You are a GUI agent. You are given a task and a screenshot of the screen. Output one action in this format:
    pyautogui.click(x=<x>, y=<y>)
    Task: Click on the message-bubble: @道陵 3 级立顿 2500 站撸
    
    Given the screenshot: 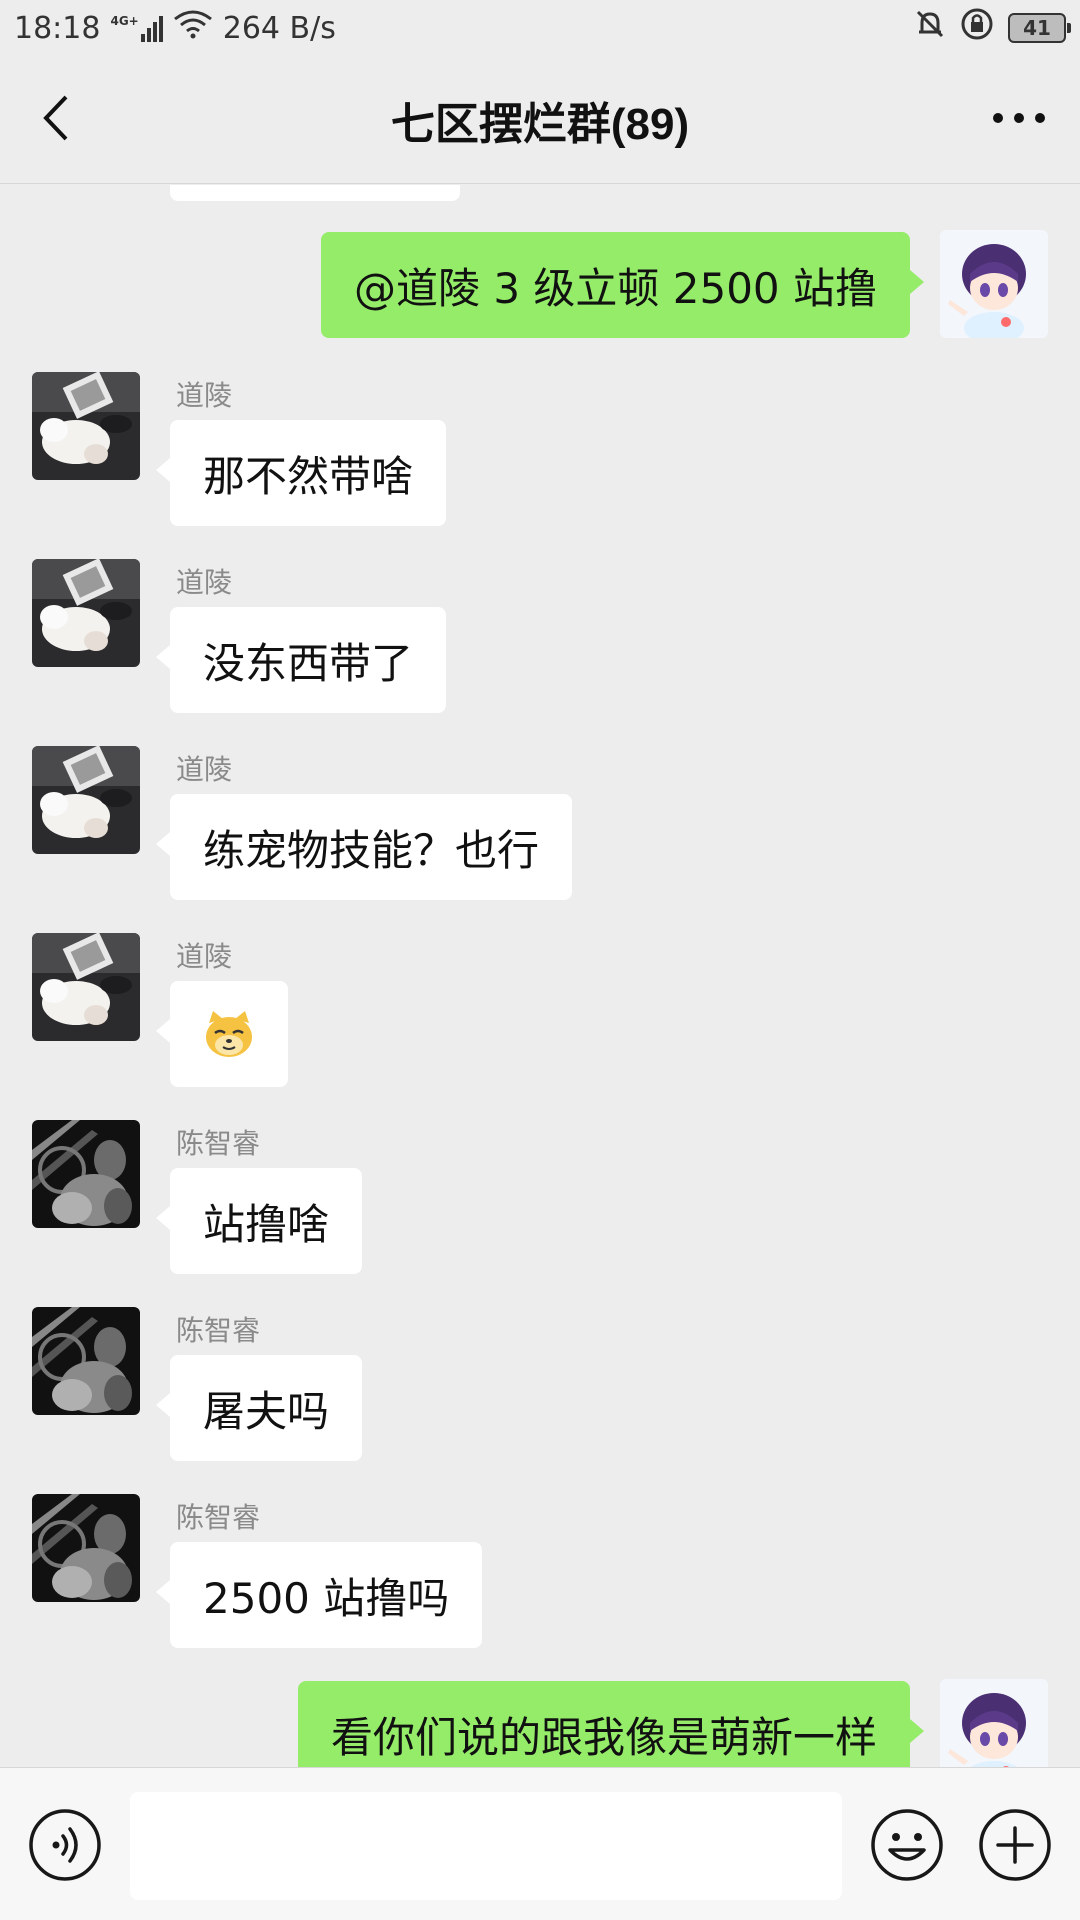 What is the action you would take?
    pyautogui.click(x=622, y=285)
    